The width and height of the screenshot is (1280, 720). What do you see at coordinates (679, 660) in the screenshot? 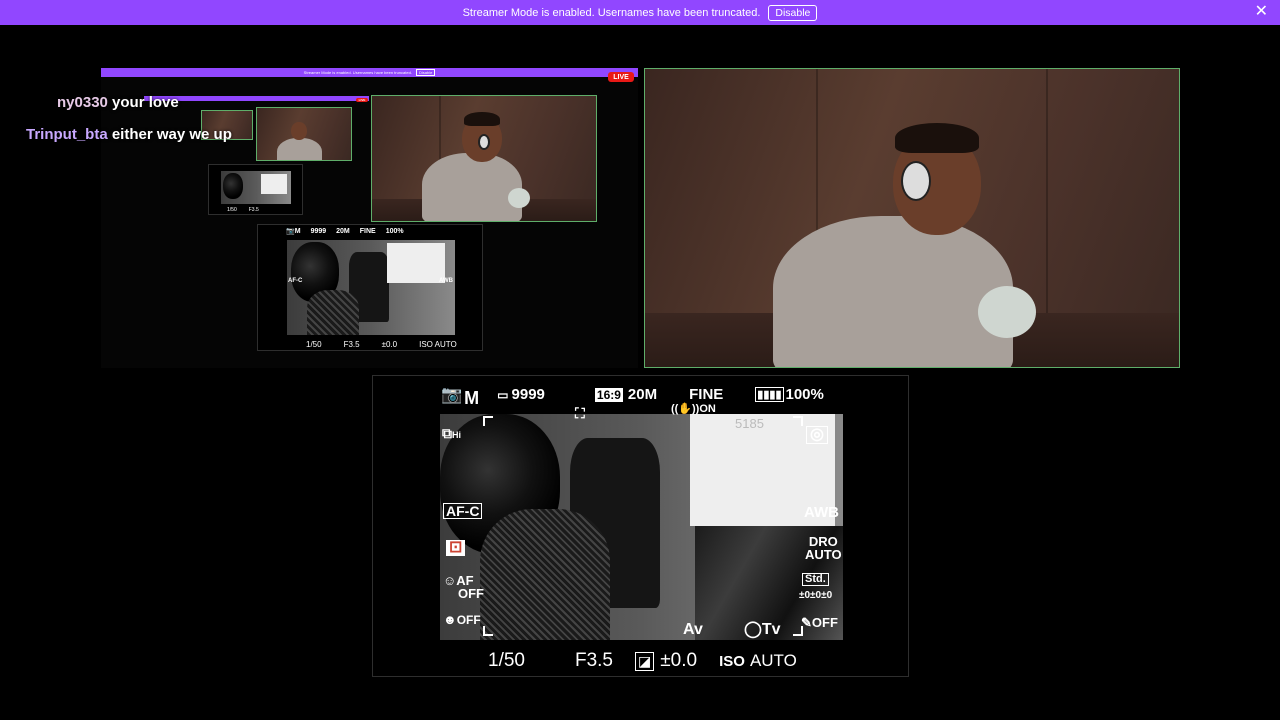
I see `exposure-compensation: ±0.0` at bounding box center [679, 660].